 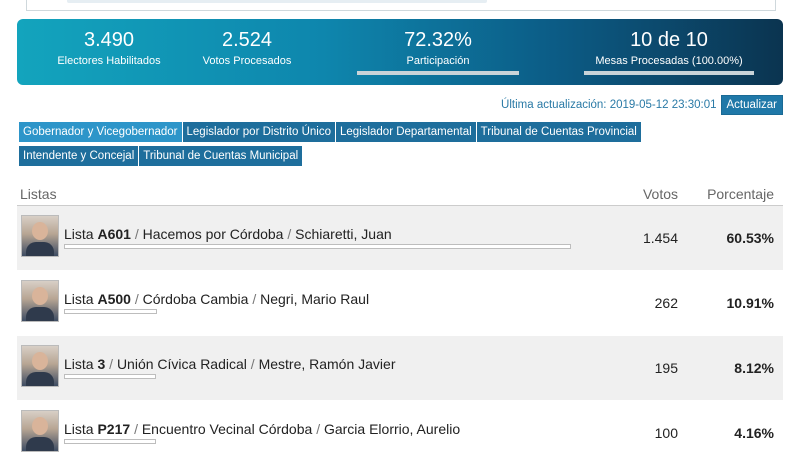 I want to click on mesas-value: 10 de 10, so click(x=669, y=40).